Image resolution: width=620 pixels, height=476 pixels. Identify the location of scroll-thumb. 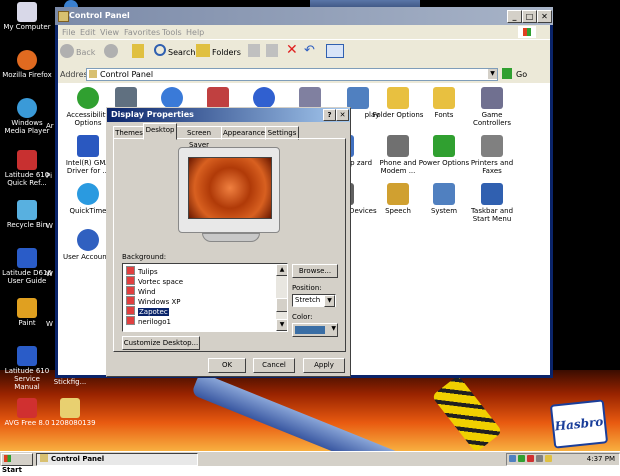
(281, 305).